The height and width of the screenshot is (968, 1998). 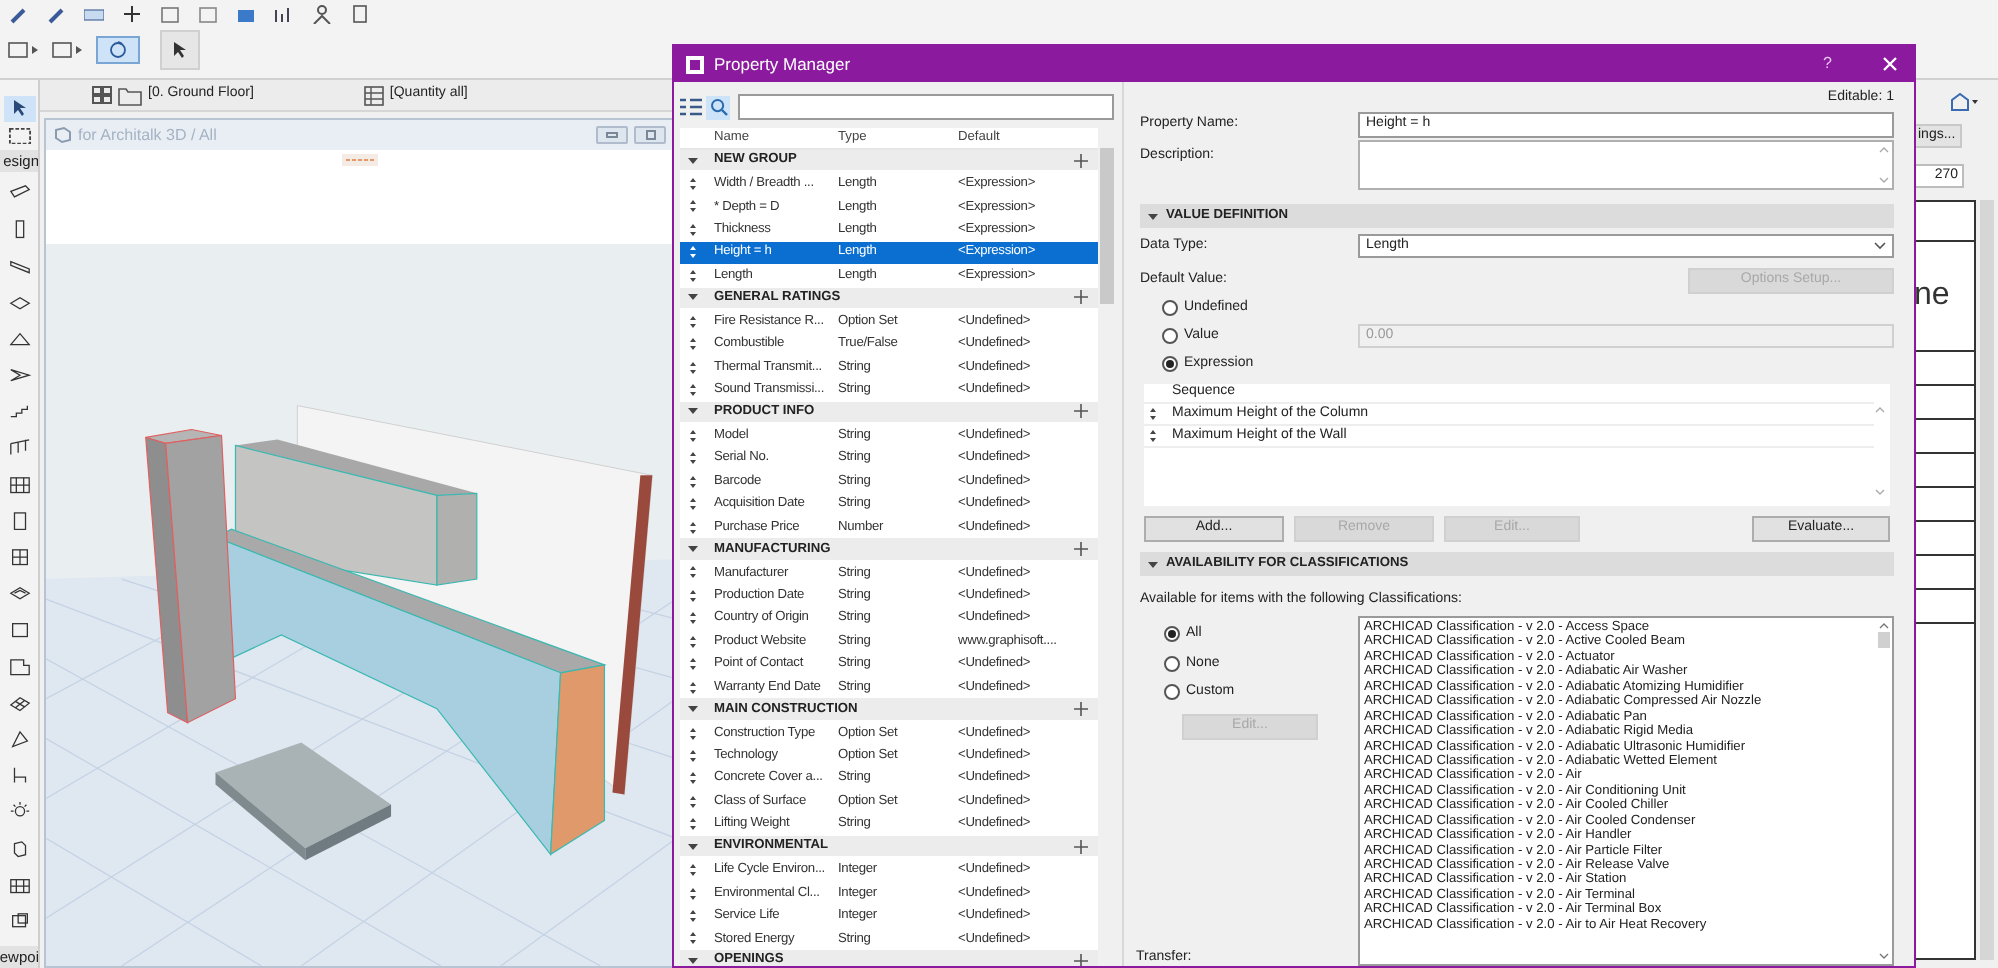 What do you see at coordinates (782, 64) in the screenshot?
I see `dialog-title: Property Manager` at bounding box center [782, 64].